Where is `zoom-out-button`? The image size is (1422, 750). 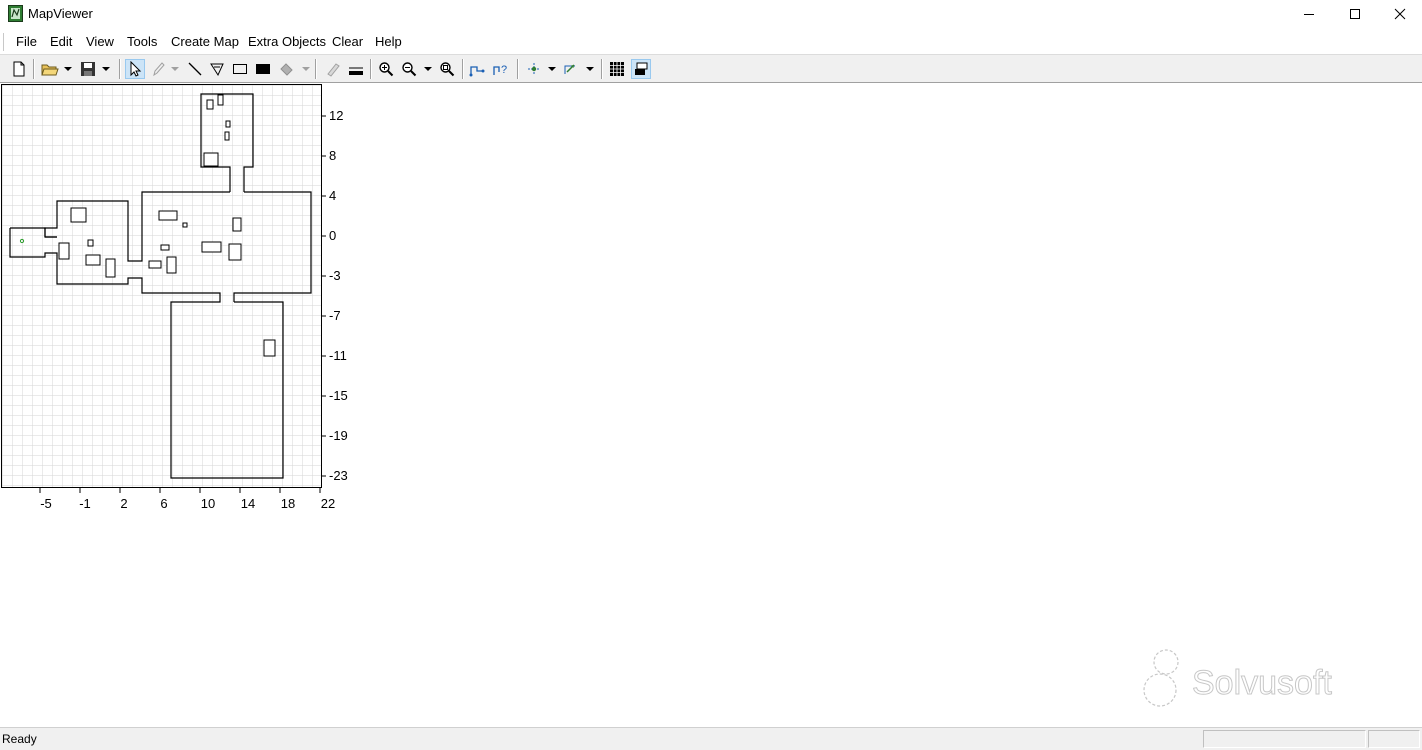 zoom-out-button is located at coordinates (409, 69).